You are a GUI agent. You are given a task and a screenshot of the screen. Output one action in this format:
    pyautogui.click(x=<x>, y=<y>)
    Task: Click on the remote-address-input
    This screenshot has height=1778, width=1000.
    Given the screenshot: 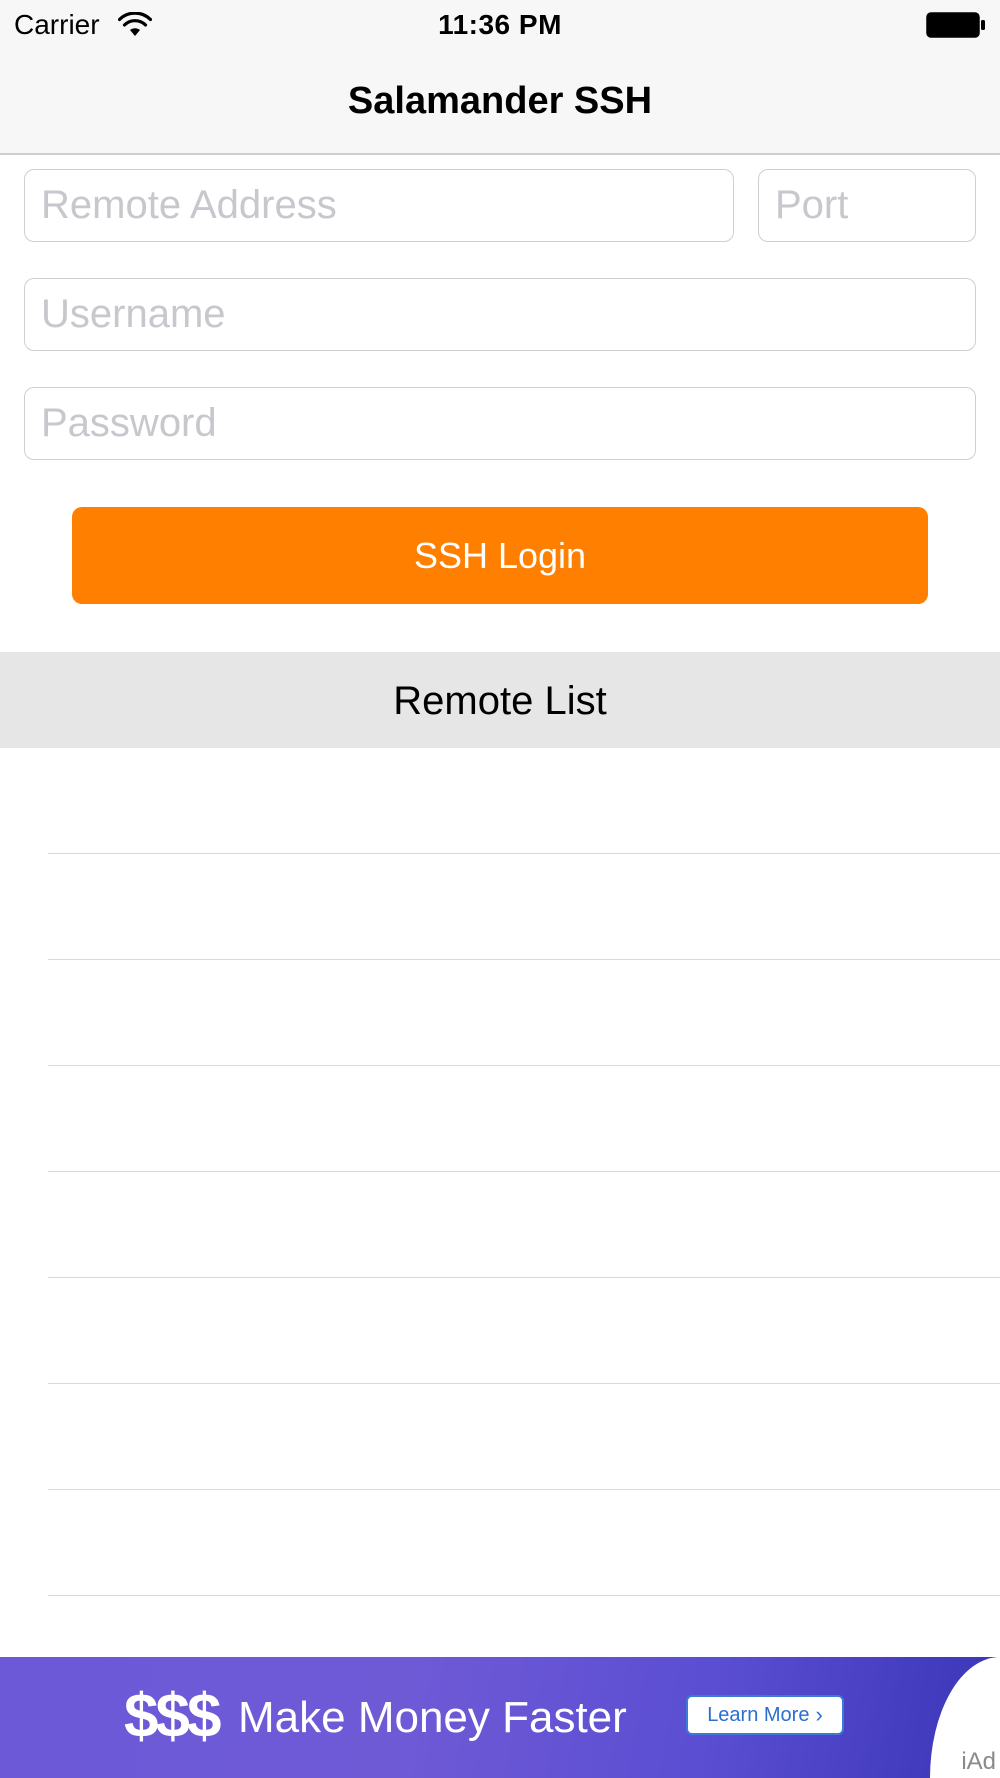 What is the action you would take?
    pyautogui.click(x=379, y=205)
    